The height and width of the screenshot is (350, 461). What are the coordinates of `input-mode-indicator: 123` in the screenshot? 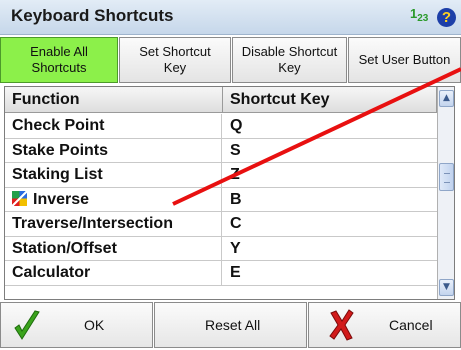 It's located at (419, 15).